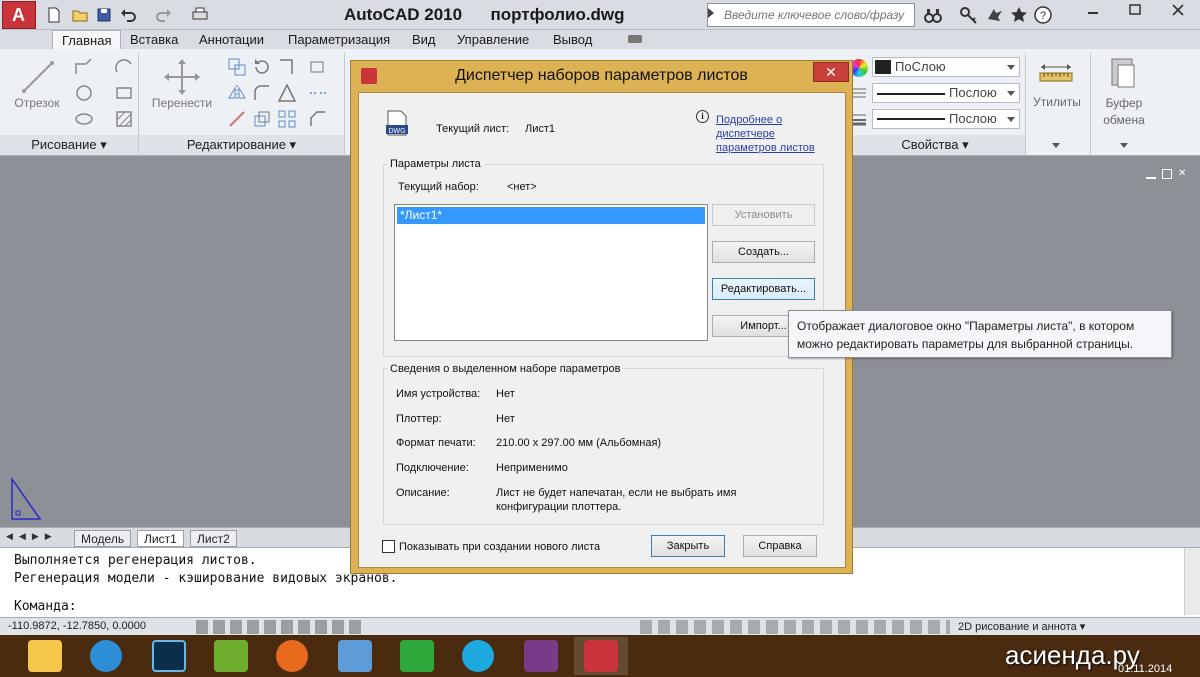  I want to click on line-tool-icon, so click(38, 77).